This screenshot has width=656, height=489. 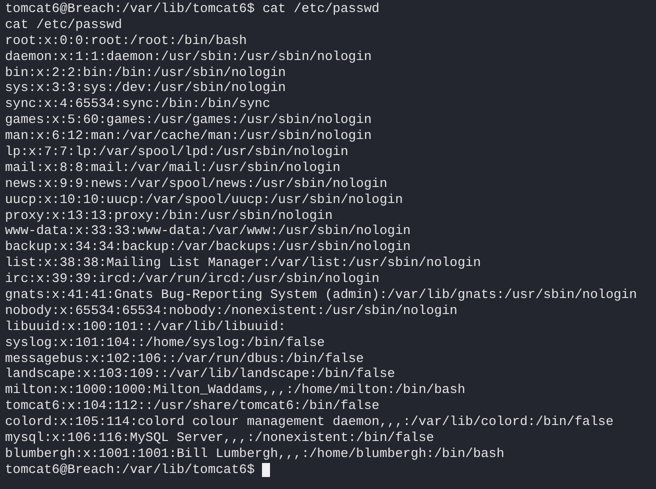 What do you see at coordinates (254, 454) in the screenshot?
I see `output-line: blumbergh:x:1001:1001:Bill Lumbergh,,,:/home/blumbergh:/bin/bash` at bounding box center [254, 454].